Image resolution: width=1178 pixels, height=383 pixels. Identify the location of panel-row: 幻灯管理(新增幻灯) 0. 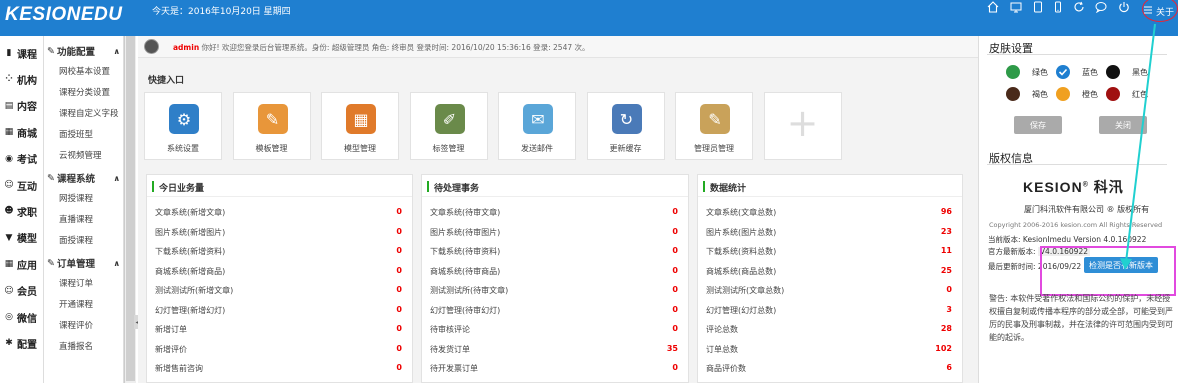
(279, 310).